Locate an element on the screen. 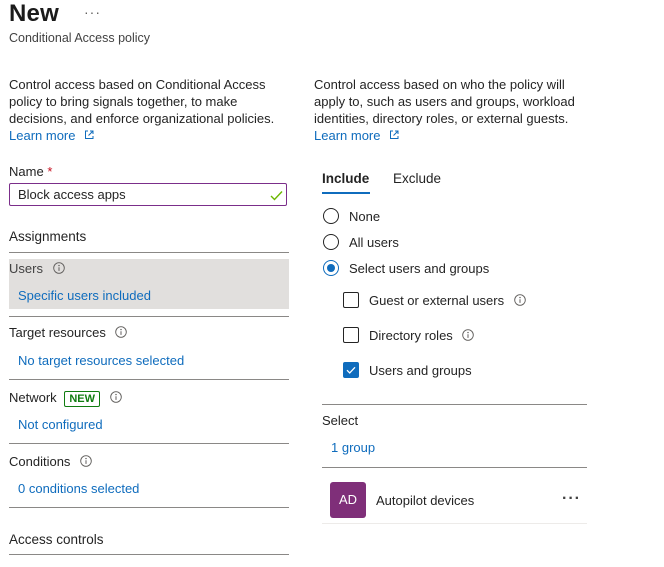 The height and width of the screenshot is (567, 664). more-options-icon: ··· is located at coordinates (92, 12).